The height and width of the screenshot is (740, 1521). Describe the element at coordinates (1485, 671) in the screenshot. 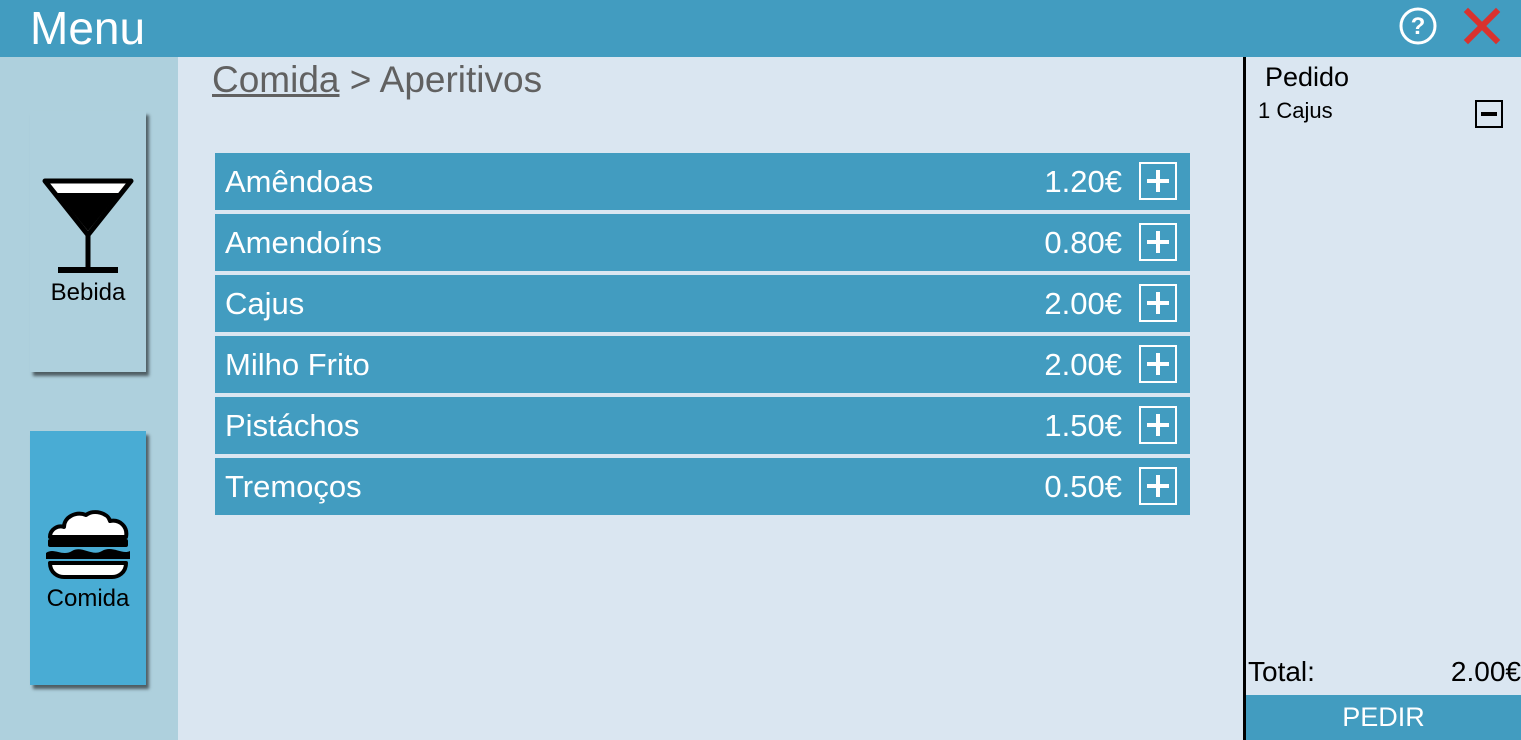

I see `total-value: 2.00€` at that location.